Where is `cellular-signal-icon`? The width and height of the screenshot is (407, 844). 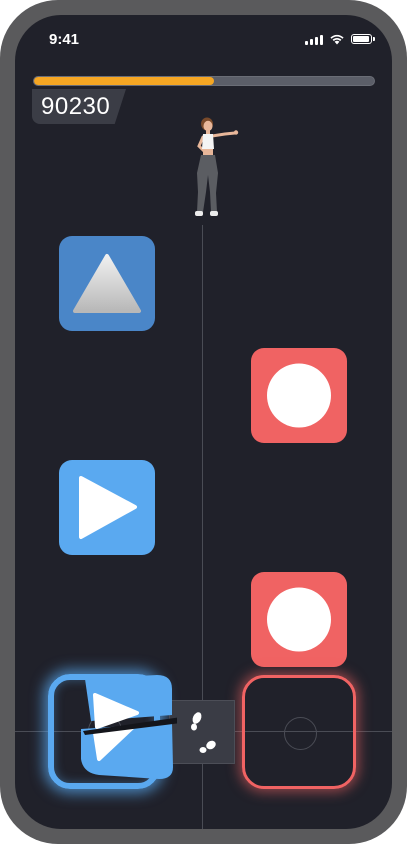
cellular-signal-icon is located at coordinates (314, 39).